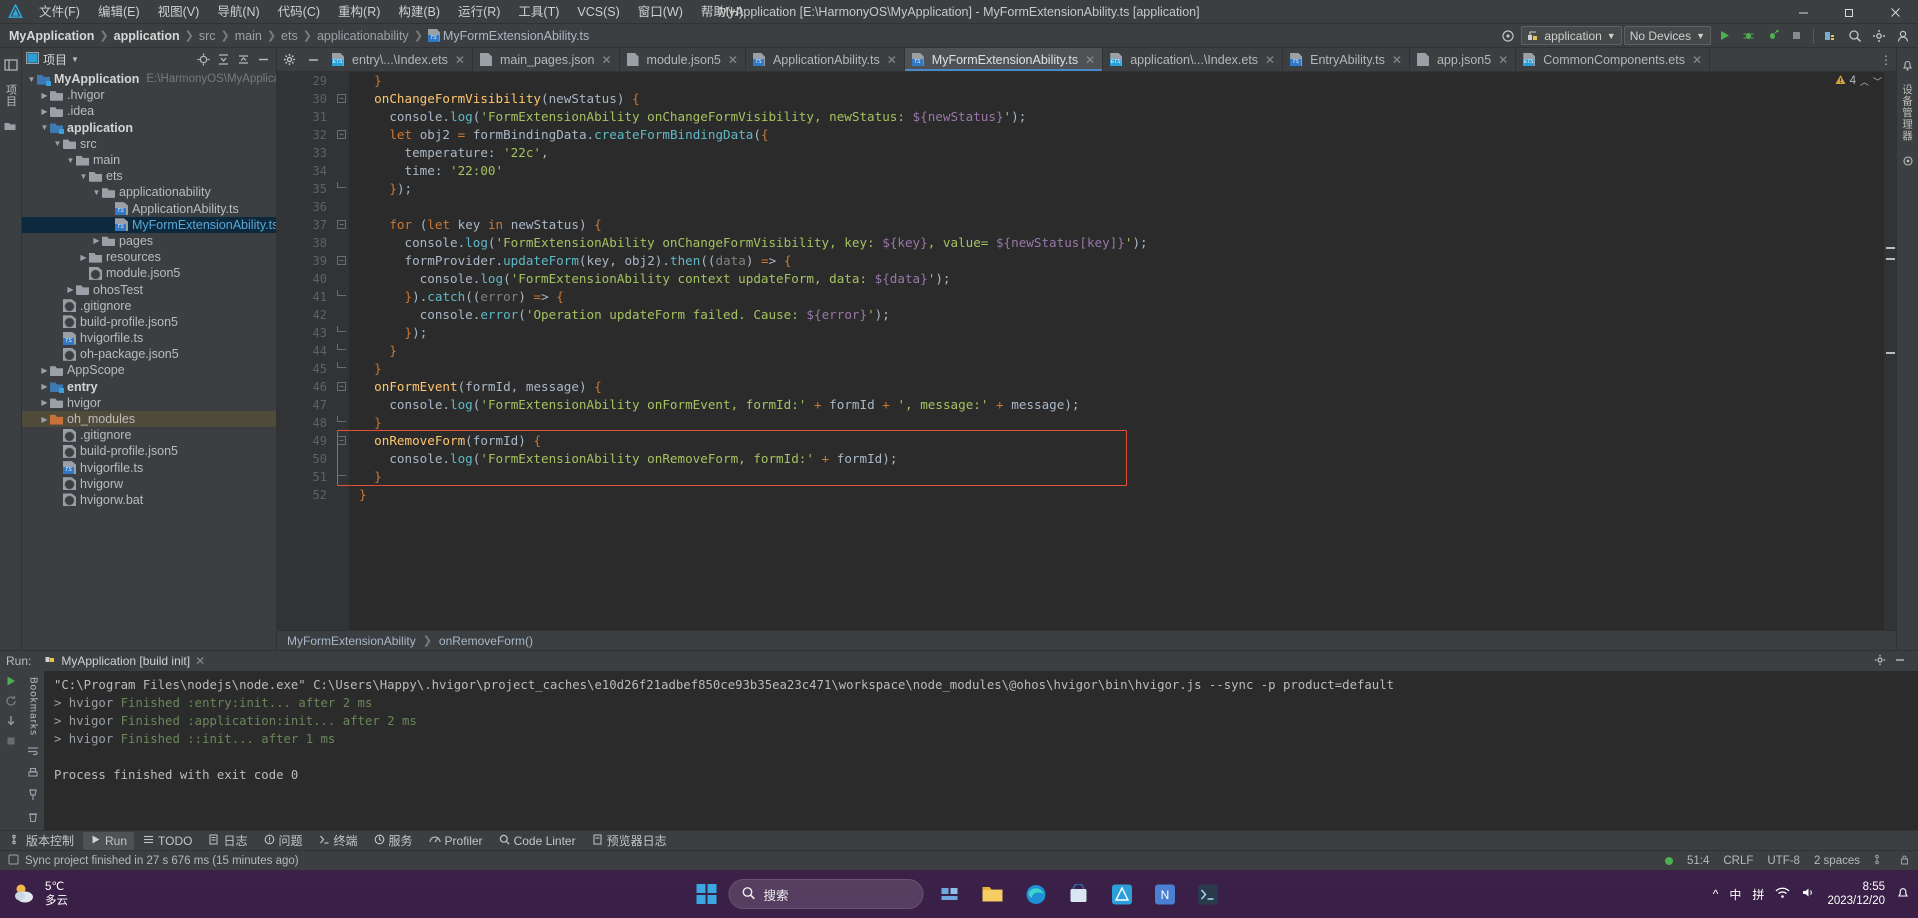 This screenshot has width=1918, height=918. What do you see at coordinates (149, 354) in the screenshot?
I see `tree-node-oh-package-json5: oh-package.json5` at bounding box center [149, 354].